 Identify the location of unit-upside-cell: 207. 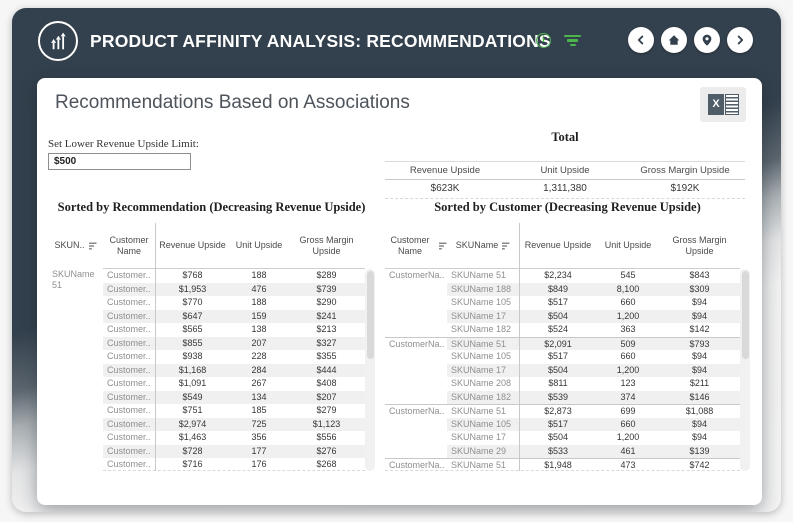
(259, 344).